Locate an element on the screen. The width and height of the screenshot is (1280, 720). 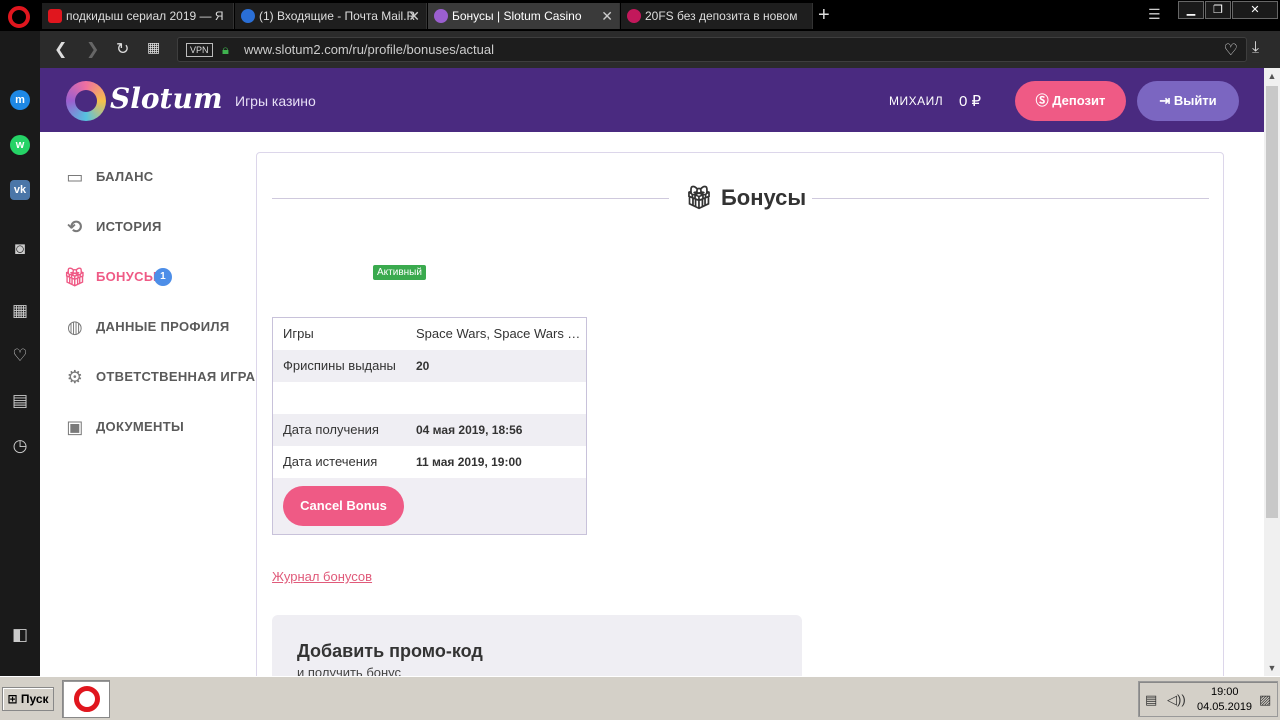
table-row: Дата истечения 11 мая 2019, 19:00 is located at coordinates (429, 462).